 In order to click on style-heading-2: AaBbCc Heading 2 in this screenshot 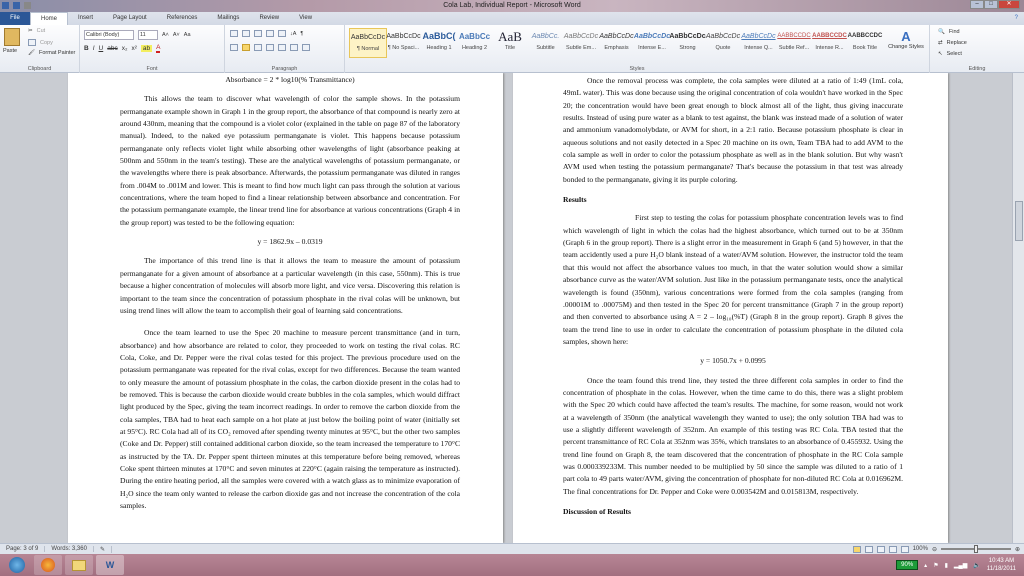, I will do `click(475, 43)`.